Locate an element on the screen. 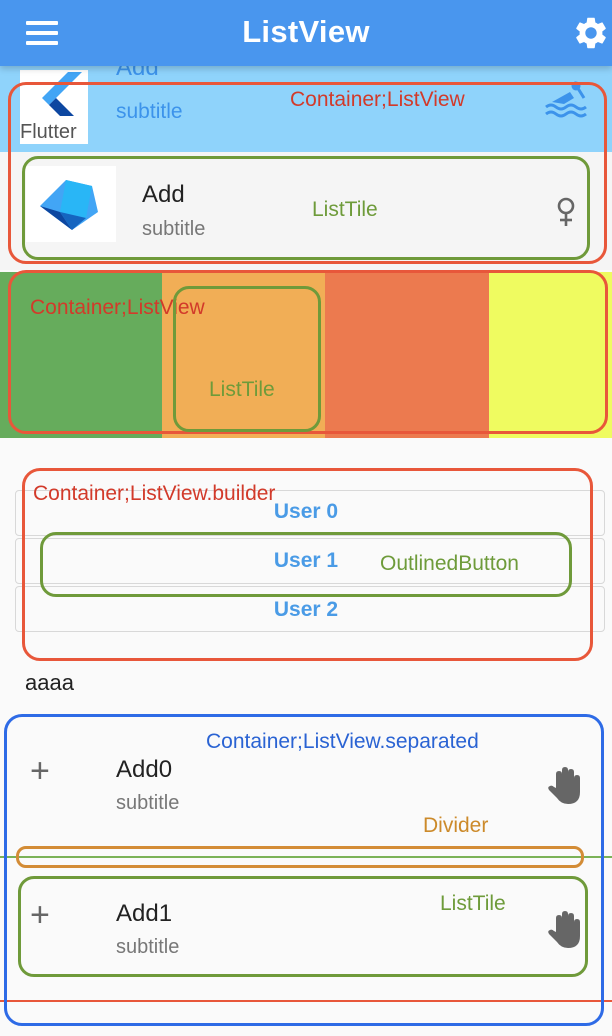  annotation-listtile-separated: ListTile is located at coordinates (473, 903).